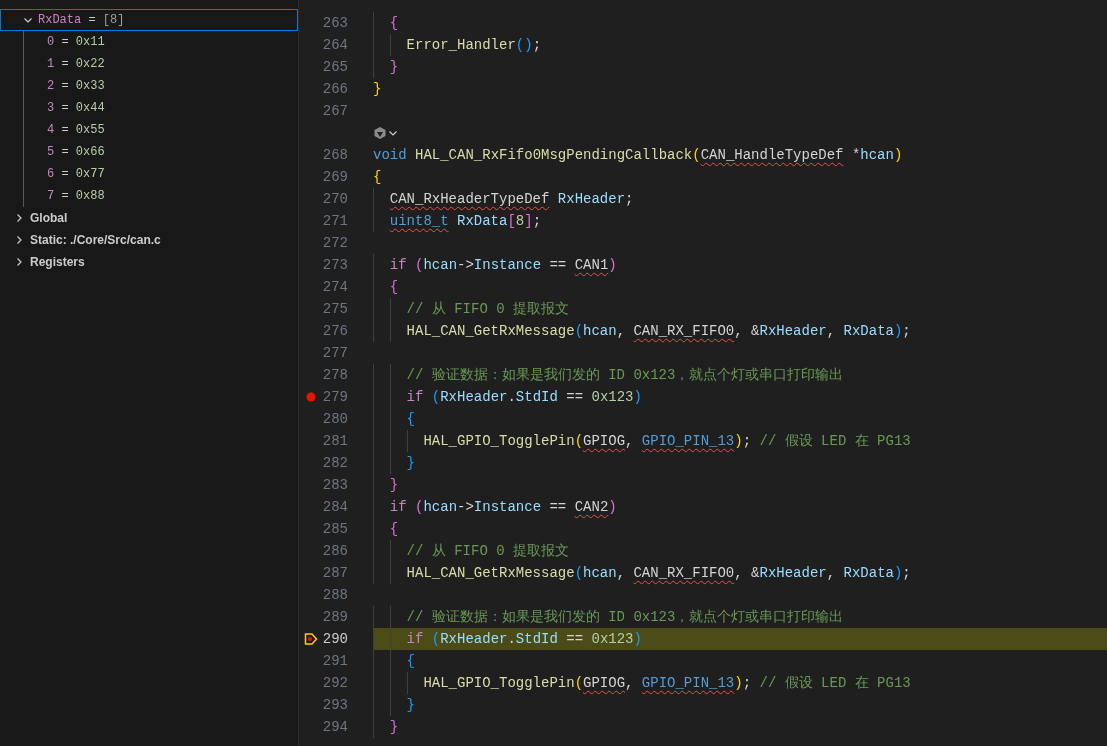 This screenshot has height=746, width=1107. What do you see at coordinates (334, 67) in the screenshot?
I see `line-number: 265` at bounding box center [334, 67].